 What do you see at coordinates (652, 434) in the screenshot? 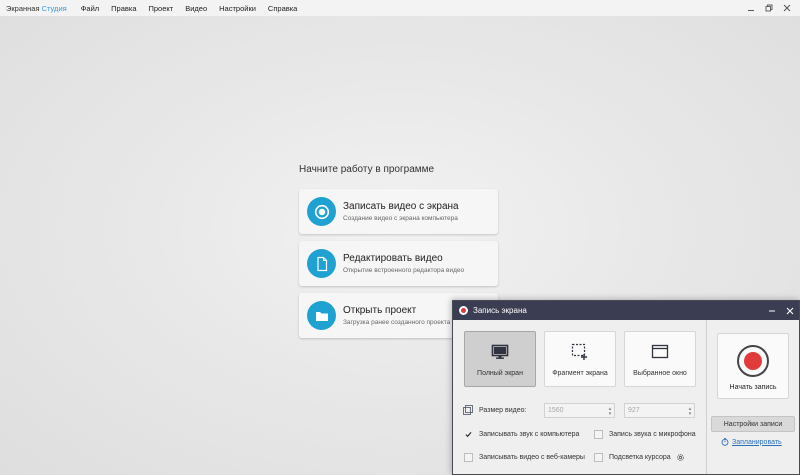
I see `option-label: Запись звука с микрофона` at bounding box center [652, 434].